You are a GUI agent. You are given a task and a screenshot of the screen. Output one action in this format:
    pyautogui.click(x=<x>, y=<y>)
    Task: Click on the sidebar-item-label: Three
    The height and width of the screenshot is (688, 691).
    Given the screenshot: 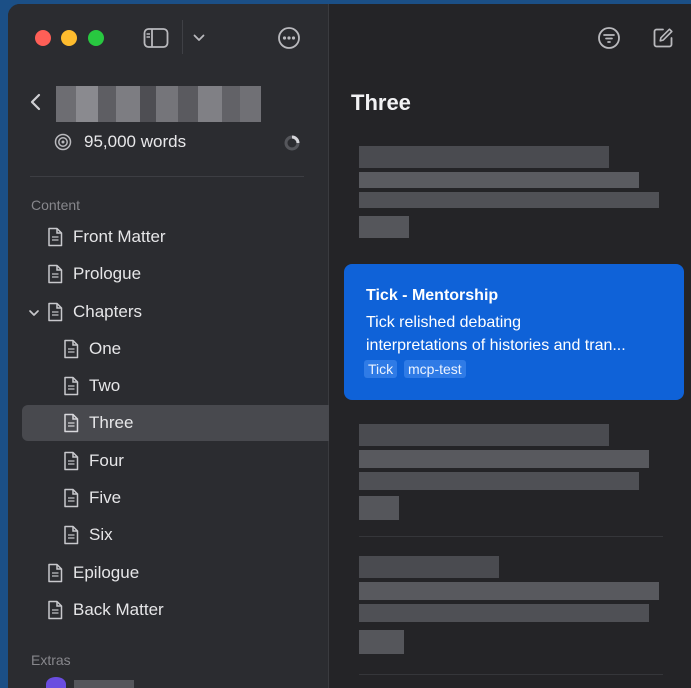 What is the action you would take?
    pyautogui.click(x=111, y=422)
    